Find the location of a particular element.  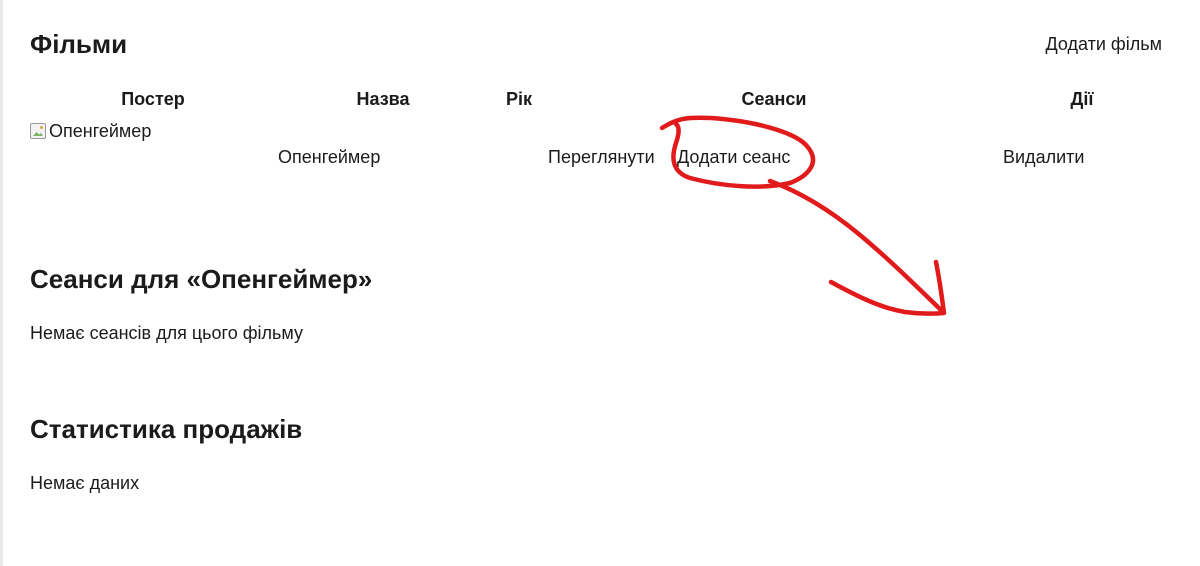

column-header-poster: Постер is located at coordinates (153, 99).